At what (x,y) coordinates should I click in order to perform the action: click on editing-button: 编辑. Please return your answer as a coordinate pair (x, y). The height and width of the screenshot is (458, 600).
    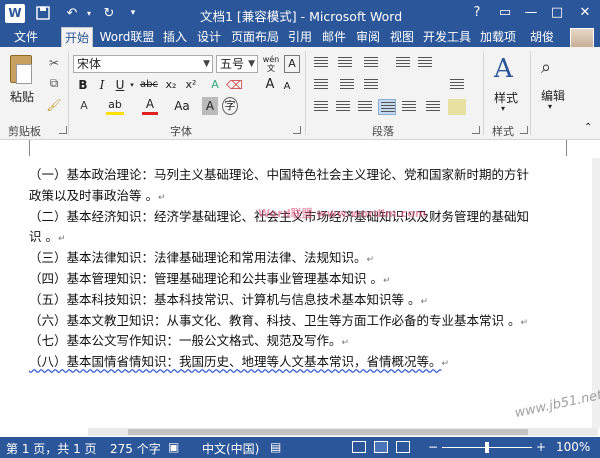
    Looking at the image, I should click on (553, 95).